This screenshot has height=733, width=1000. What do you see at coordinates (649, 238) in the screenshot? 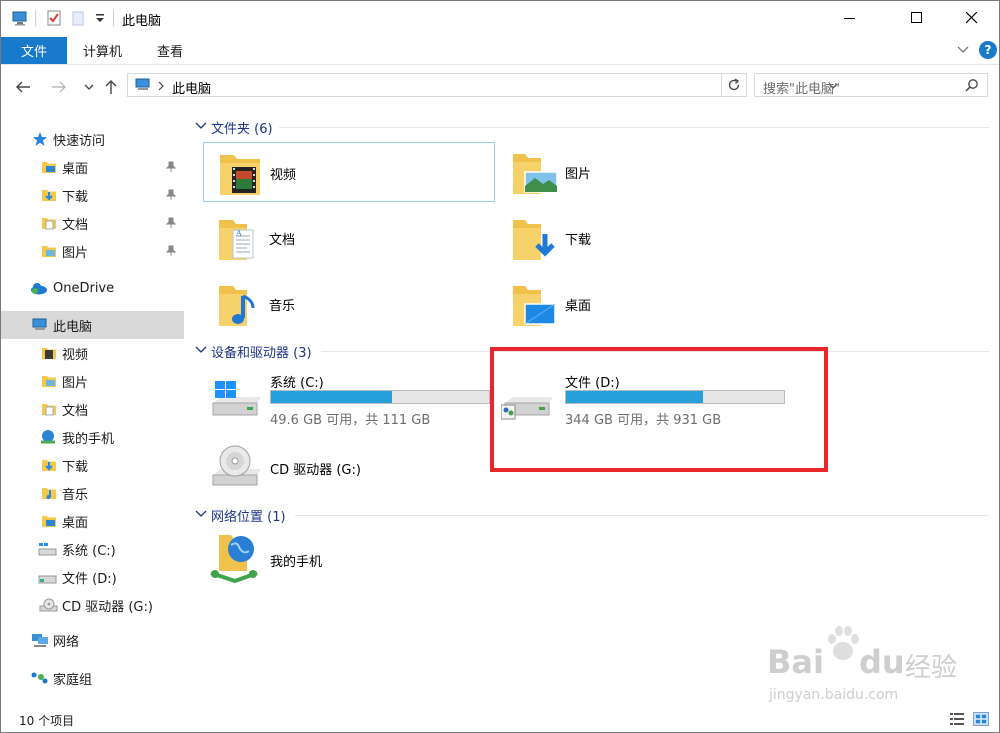
I see `folder-tile-downloads: 下载` at bounding box center [649, 238].